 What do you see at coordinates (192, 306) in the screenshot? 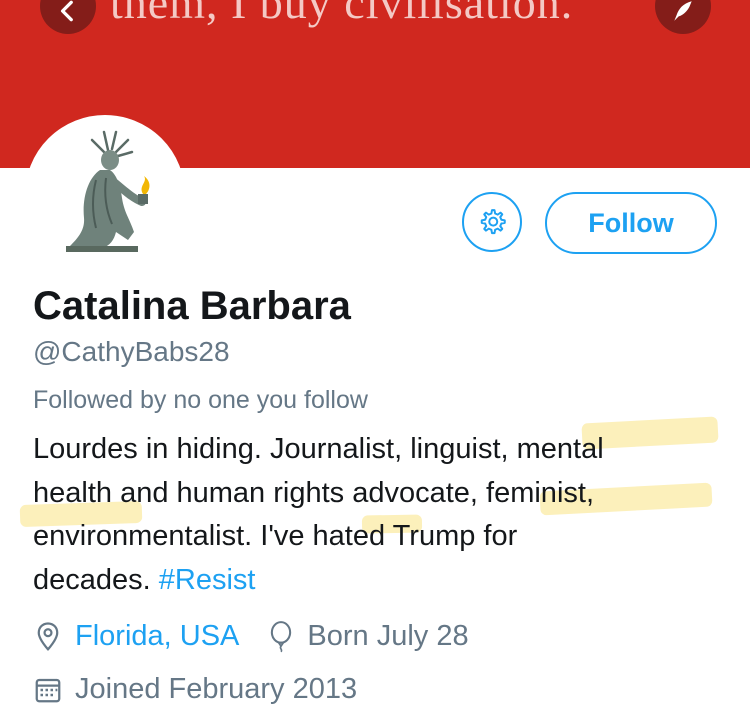
I see `profile-name: Catalina Barbara` at bounding box center [192, 306].